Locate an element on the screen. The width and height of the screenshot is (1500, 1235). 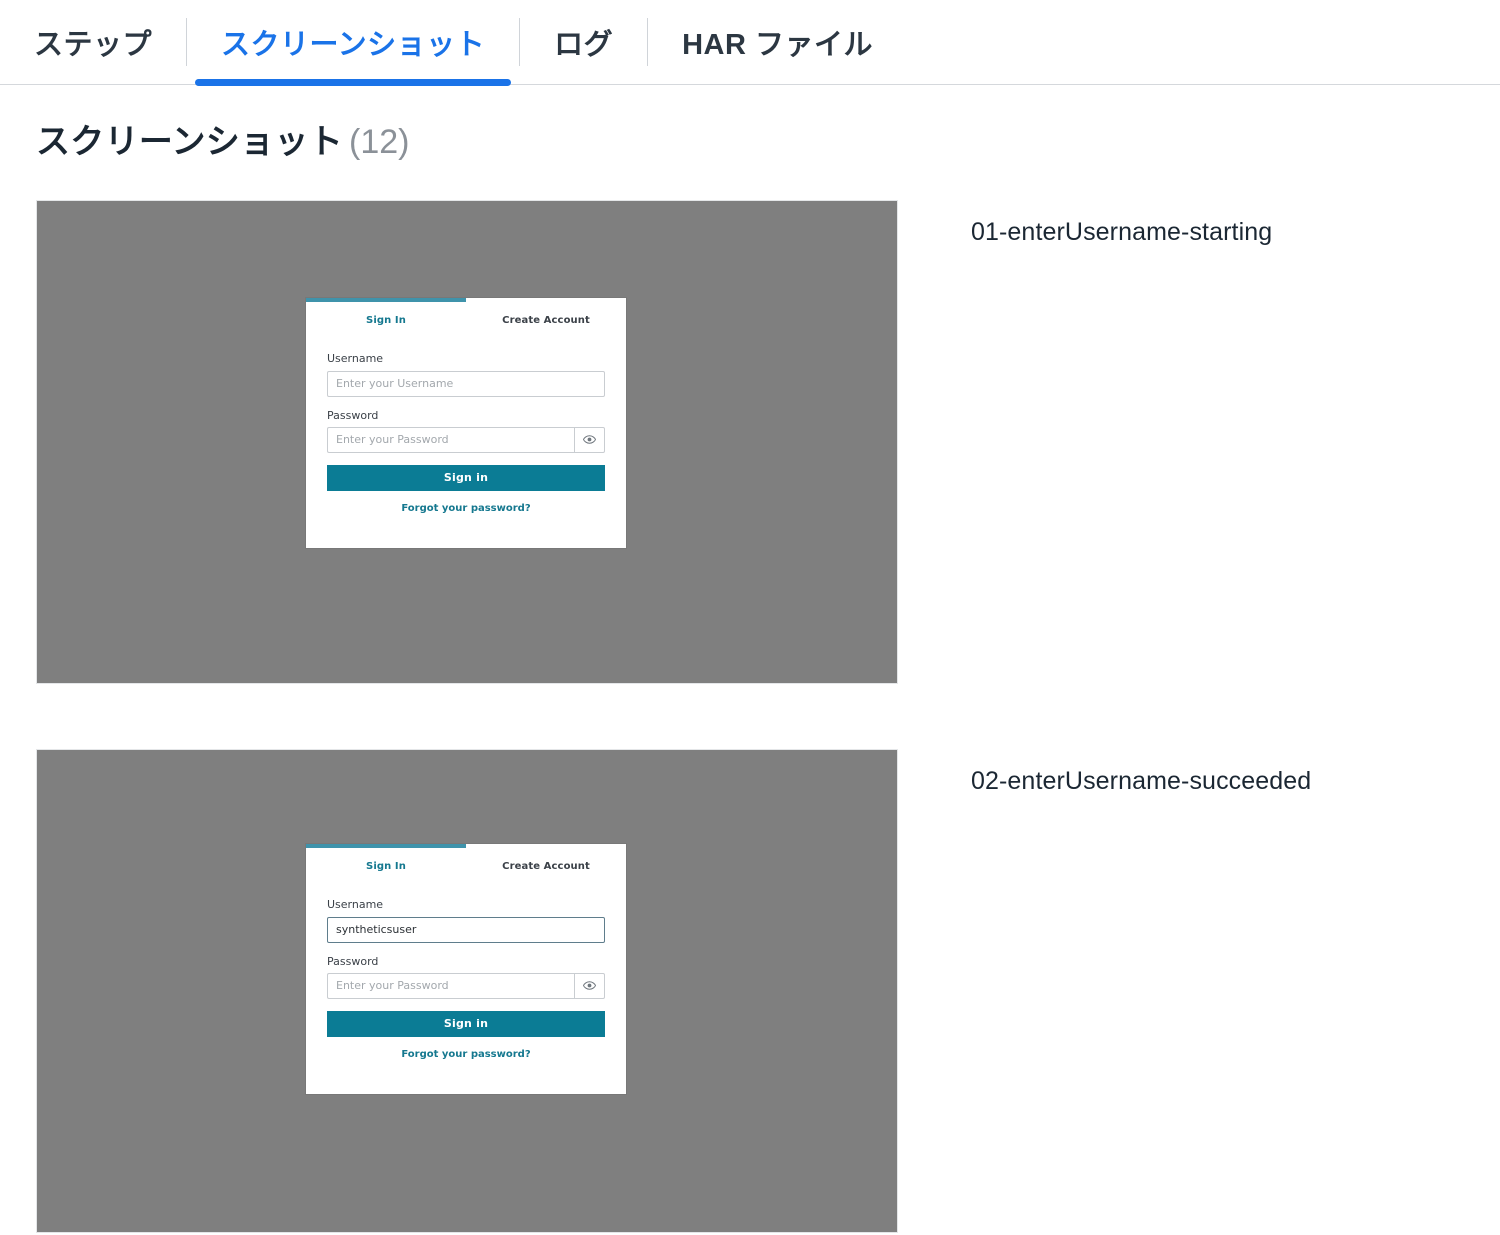
tab-screenshots-label: スクリーンショット is located at coordinates (353, 45).